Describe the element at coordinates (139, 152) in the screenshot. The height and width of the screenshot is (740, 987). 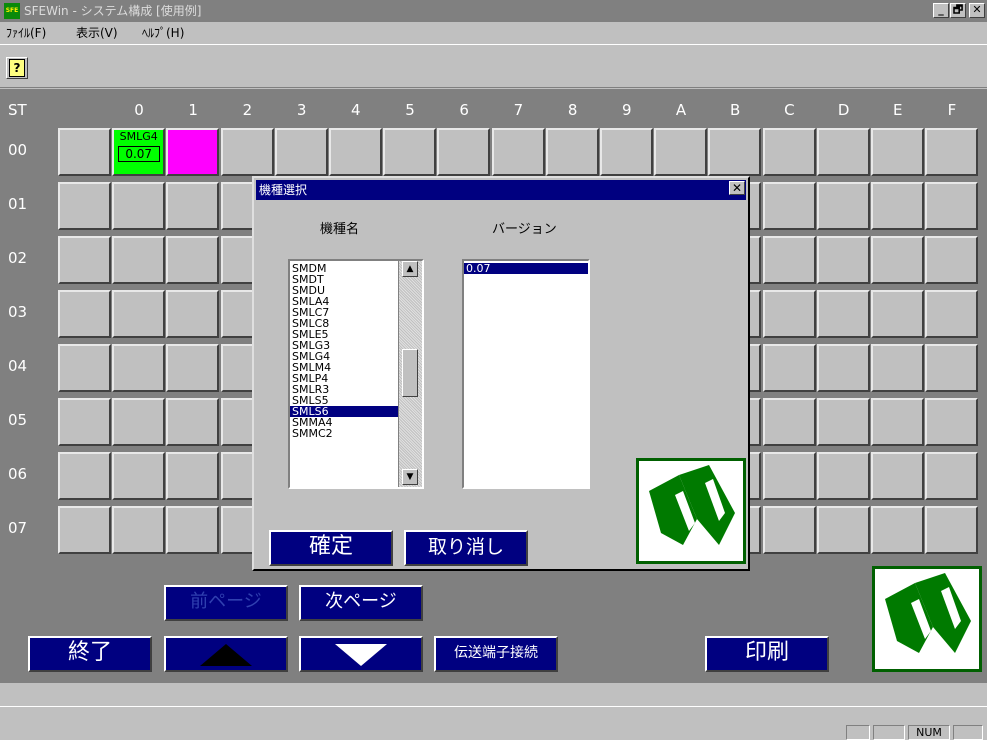
I see `station-cell: SMLG4 0.07` at that location.